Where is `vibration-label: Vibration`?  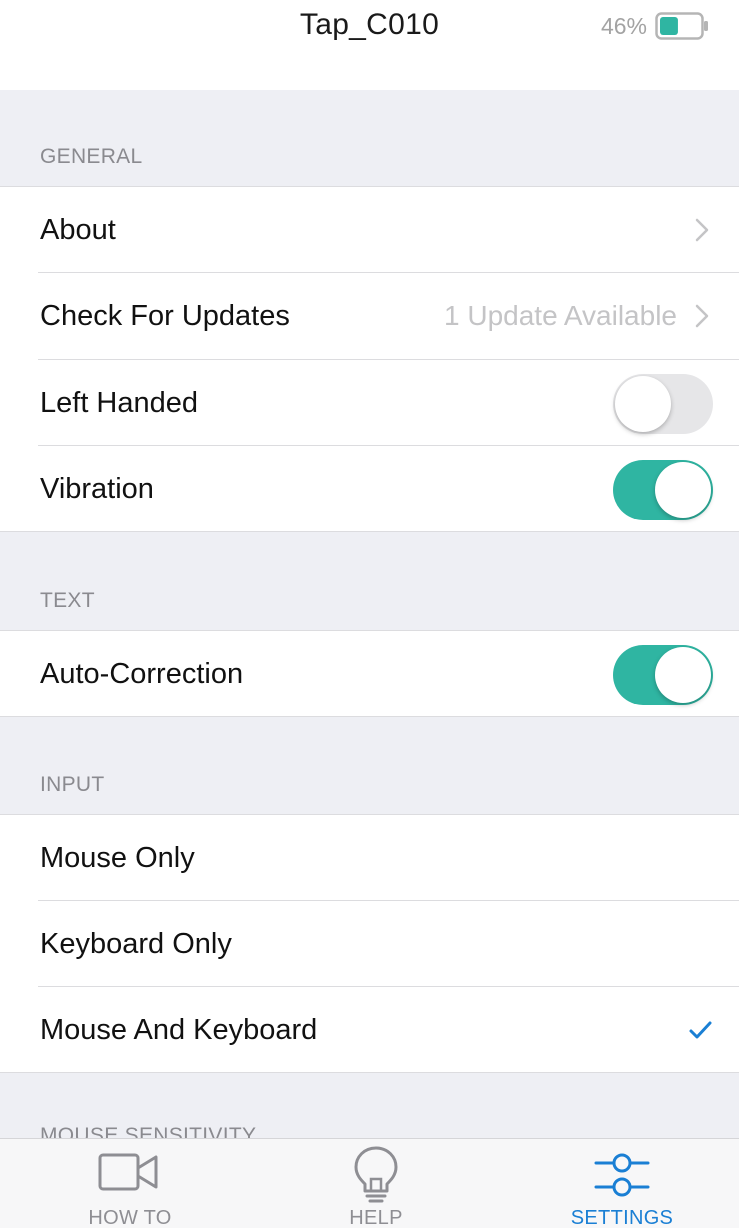 vibration-label: Vibration is located at coordinates (97, 489).